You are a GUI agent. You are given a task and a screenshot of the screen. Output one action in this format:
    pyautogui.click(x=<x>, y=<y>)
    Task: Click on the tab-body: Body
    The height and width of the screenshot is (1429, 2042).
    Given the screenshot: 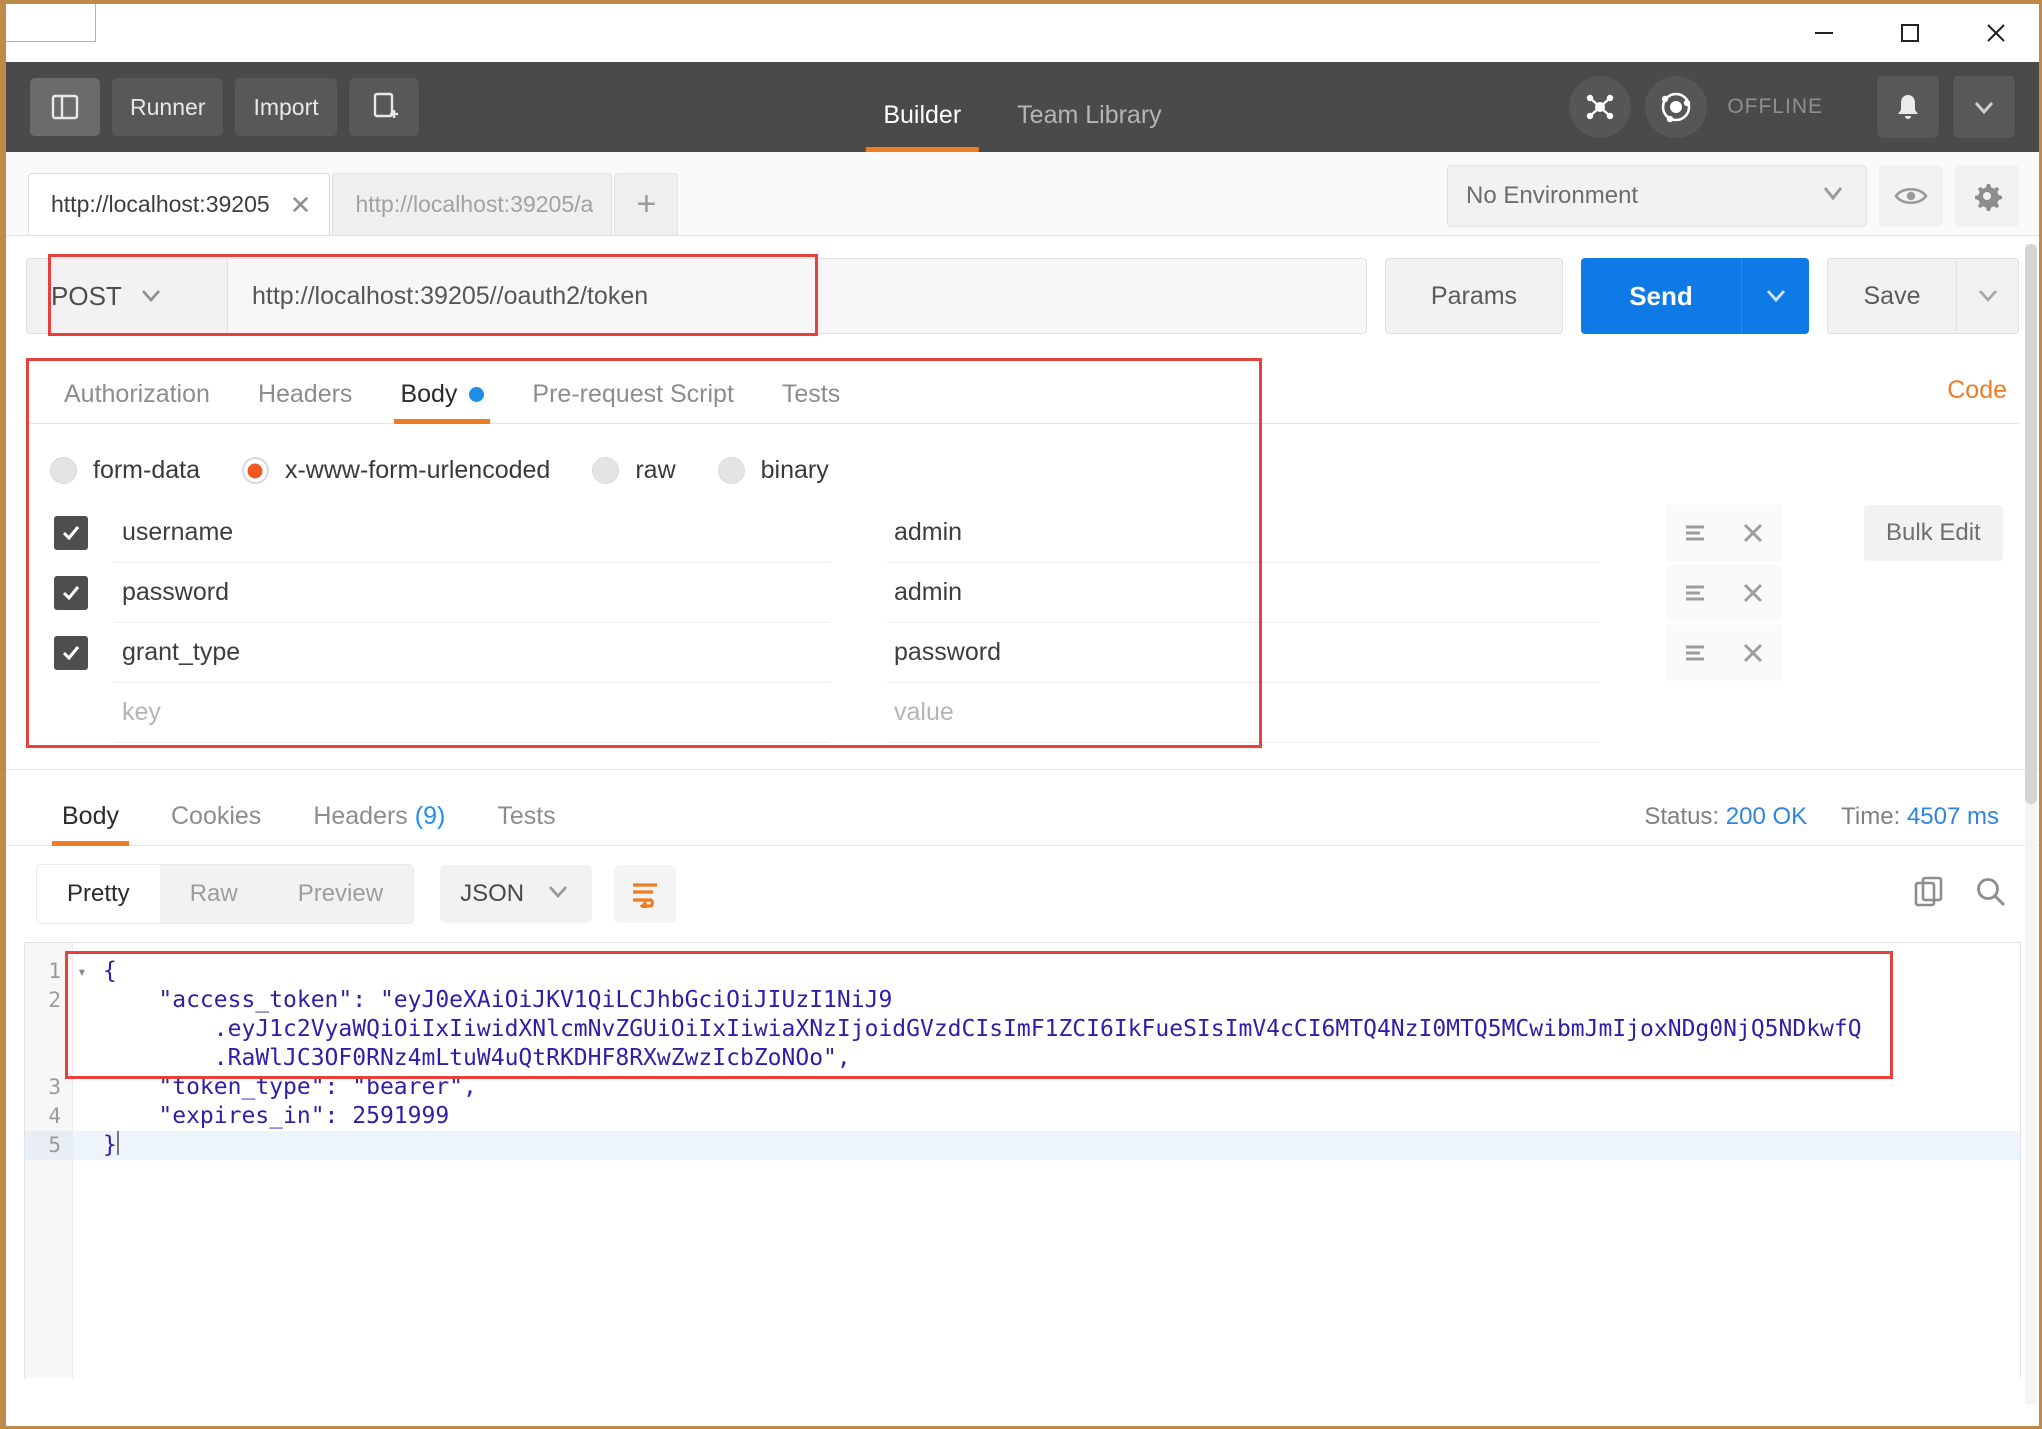 What is the action you would take?
    pyautogui.click(x=442, y=402)
    